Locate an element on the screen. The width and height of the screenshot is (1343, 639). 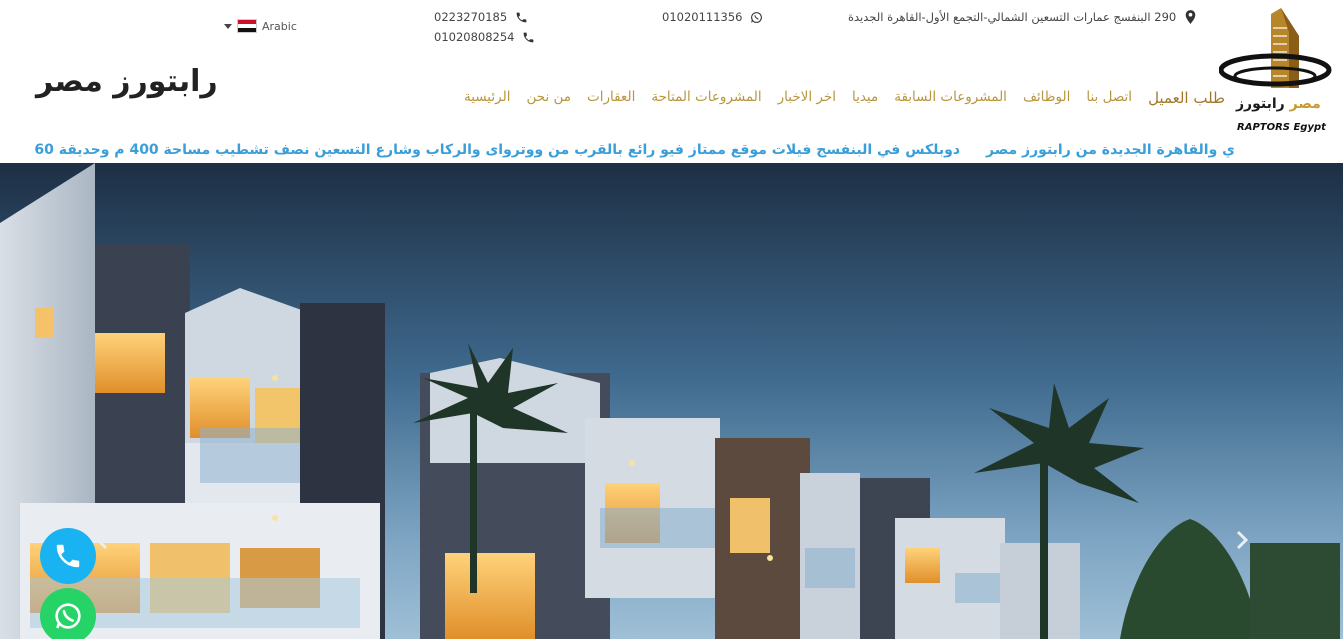
whatsapp-float-button is located at coordinates (68, 613).